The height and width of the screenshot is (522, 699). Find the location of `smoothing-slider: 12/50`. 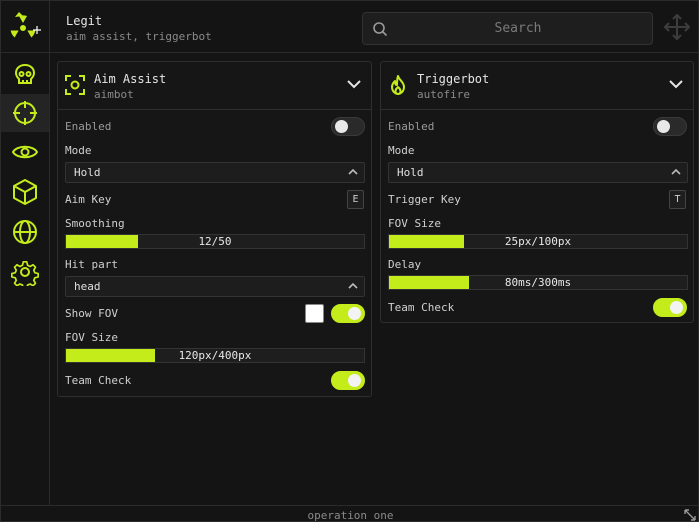

smoothing-slider: 12/50 is located at coordinates (215, 241).